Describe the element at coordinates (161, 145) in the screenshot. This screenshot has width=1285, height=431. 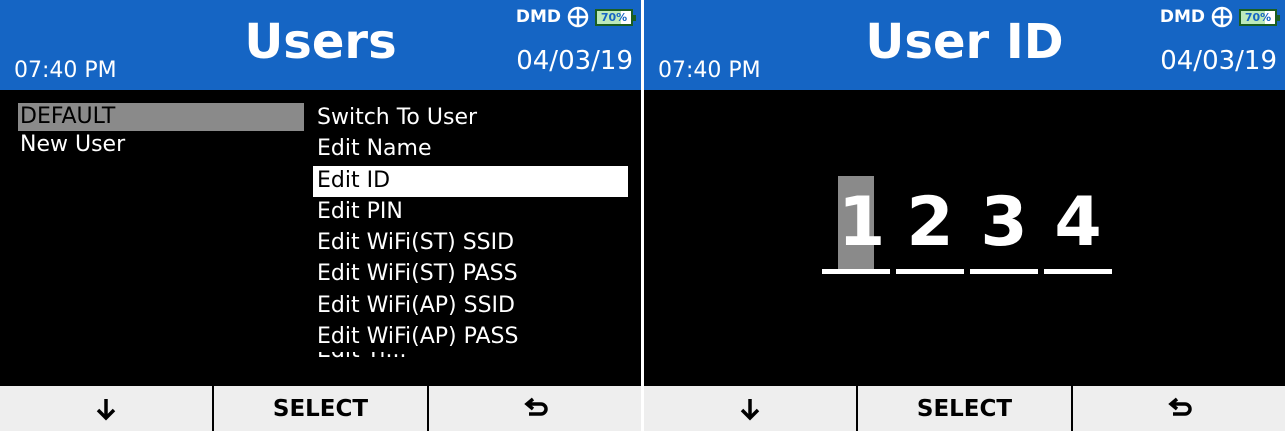
I see `user-item-new-user: New User` at that location.